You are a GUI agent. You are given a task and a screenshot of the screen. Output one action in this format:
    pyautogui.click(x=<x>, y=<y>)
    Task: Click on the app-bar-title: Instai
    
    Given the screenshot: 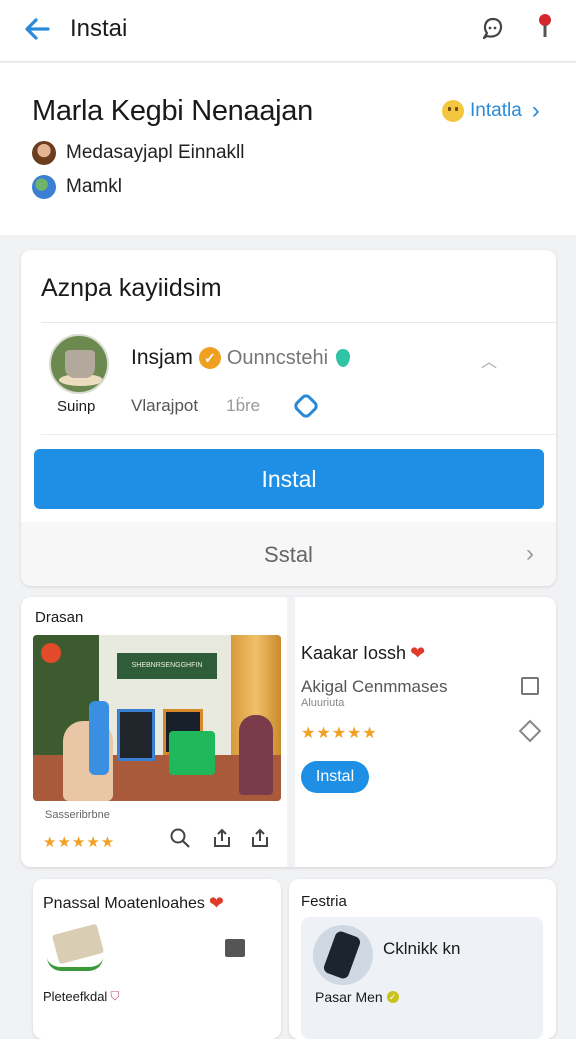 What is the action you would take?
    pyautogui.click(x=99, y=28)
    